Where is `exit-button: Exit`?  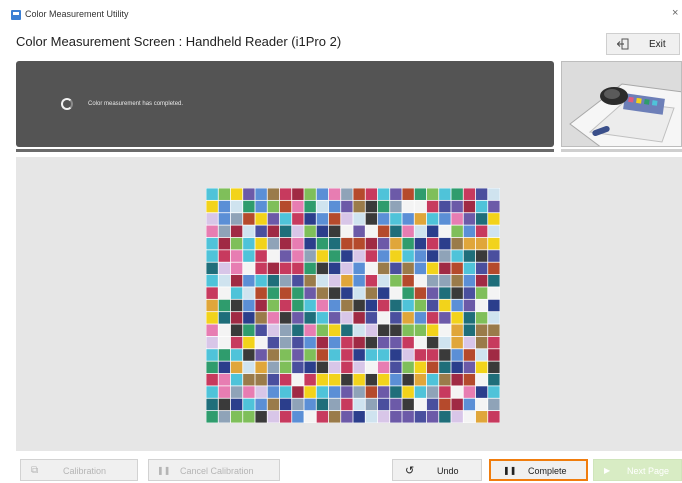 exit-button: Exit is located at coordinates (643, 44).